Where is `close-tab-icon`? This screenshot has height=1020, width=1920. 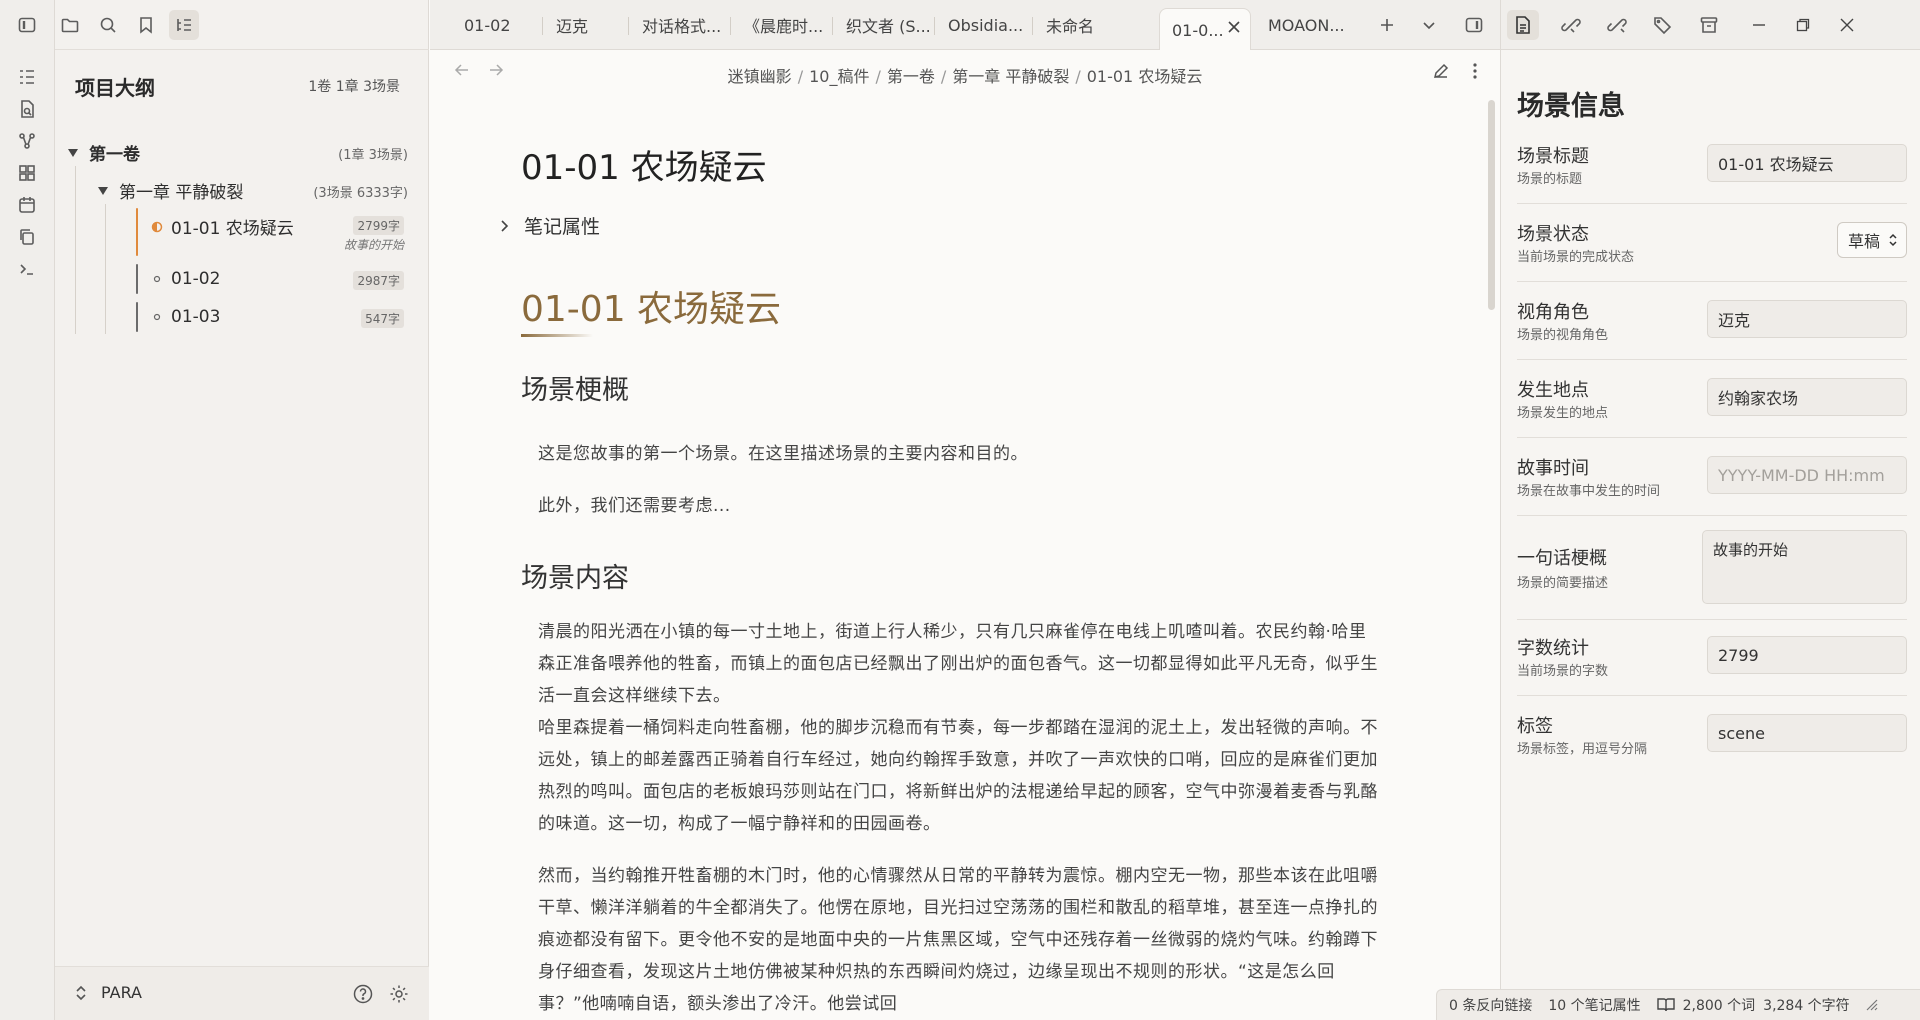
close-tab-icon is located at coordinates (1234, 27).